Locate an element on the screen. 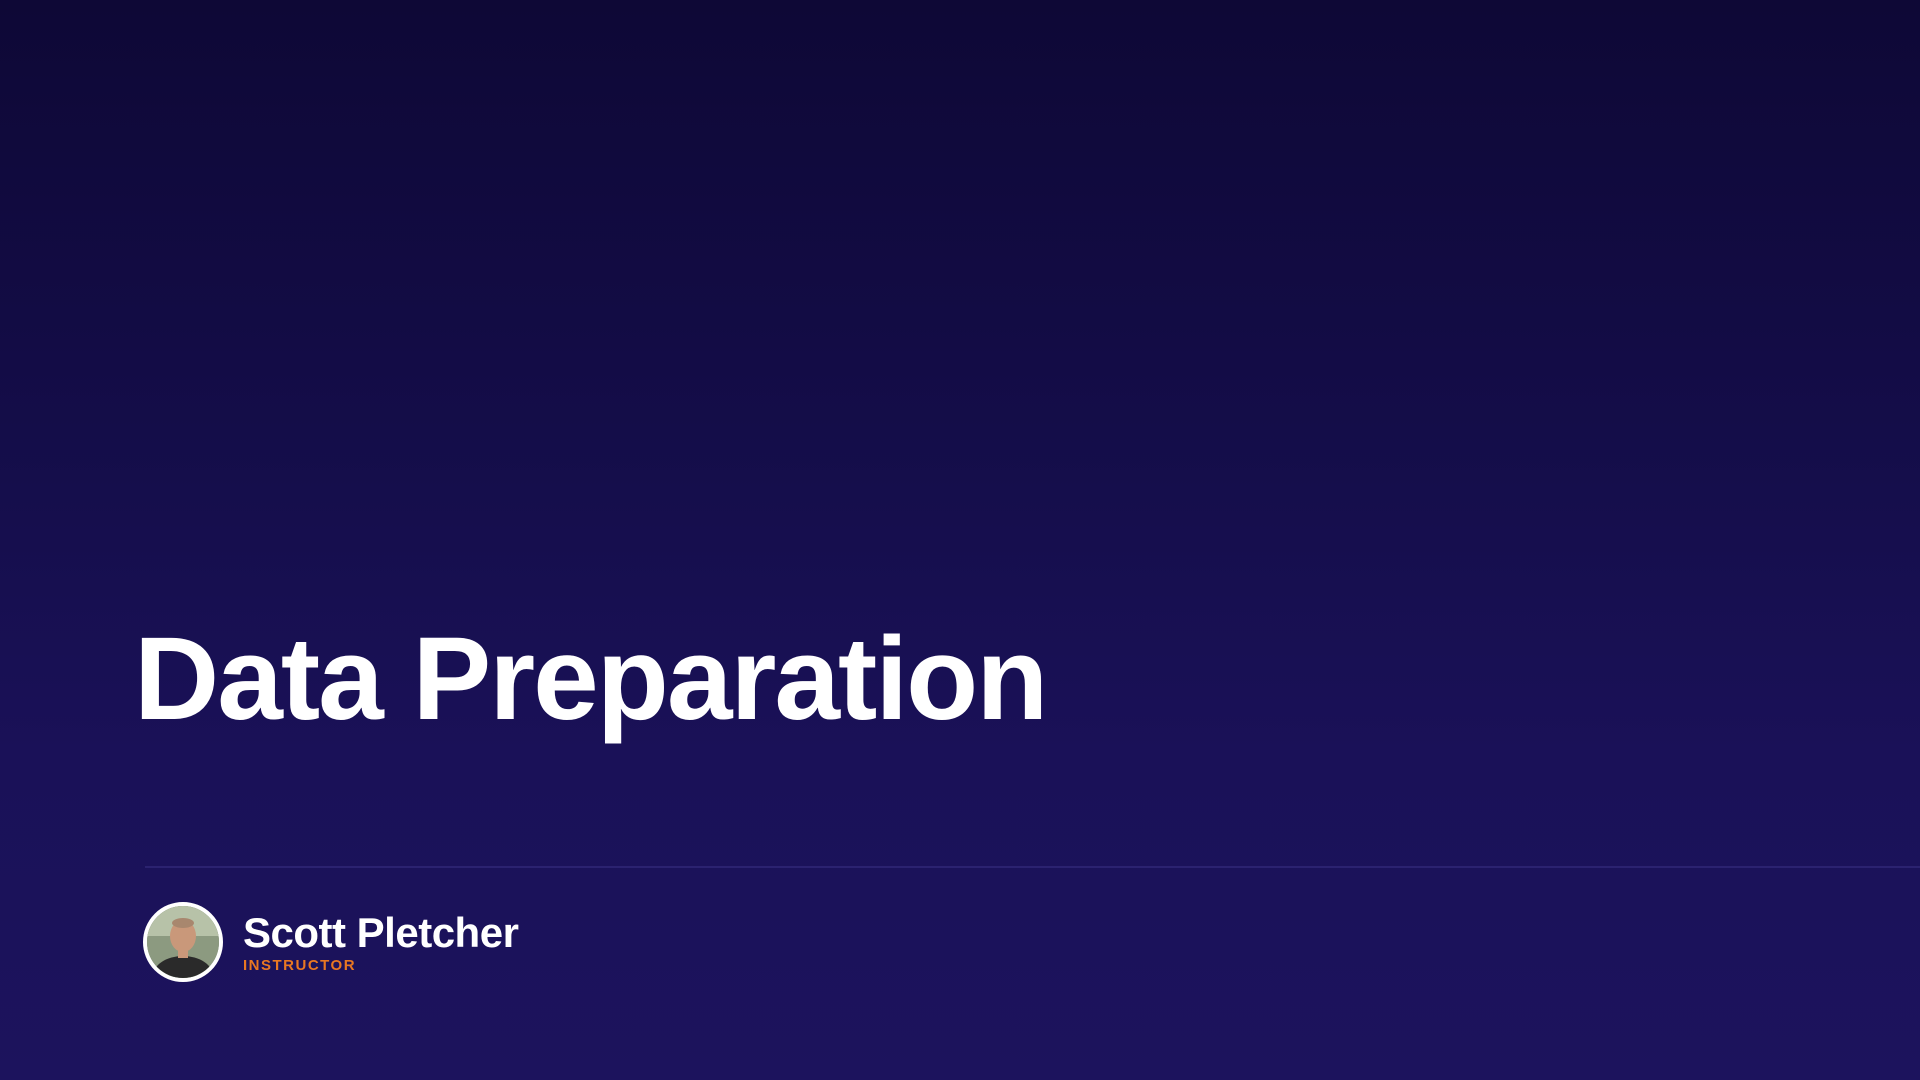 This screenshot has width=1920, height=1080. avatar is located at coordinates (183, 942).